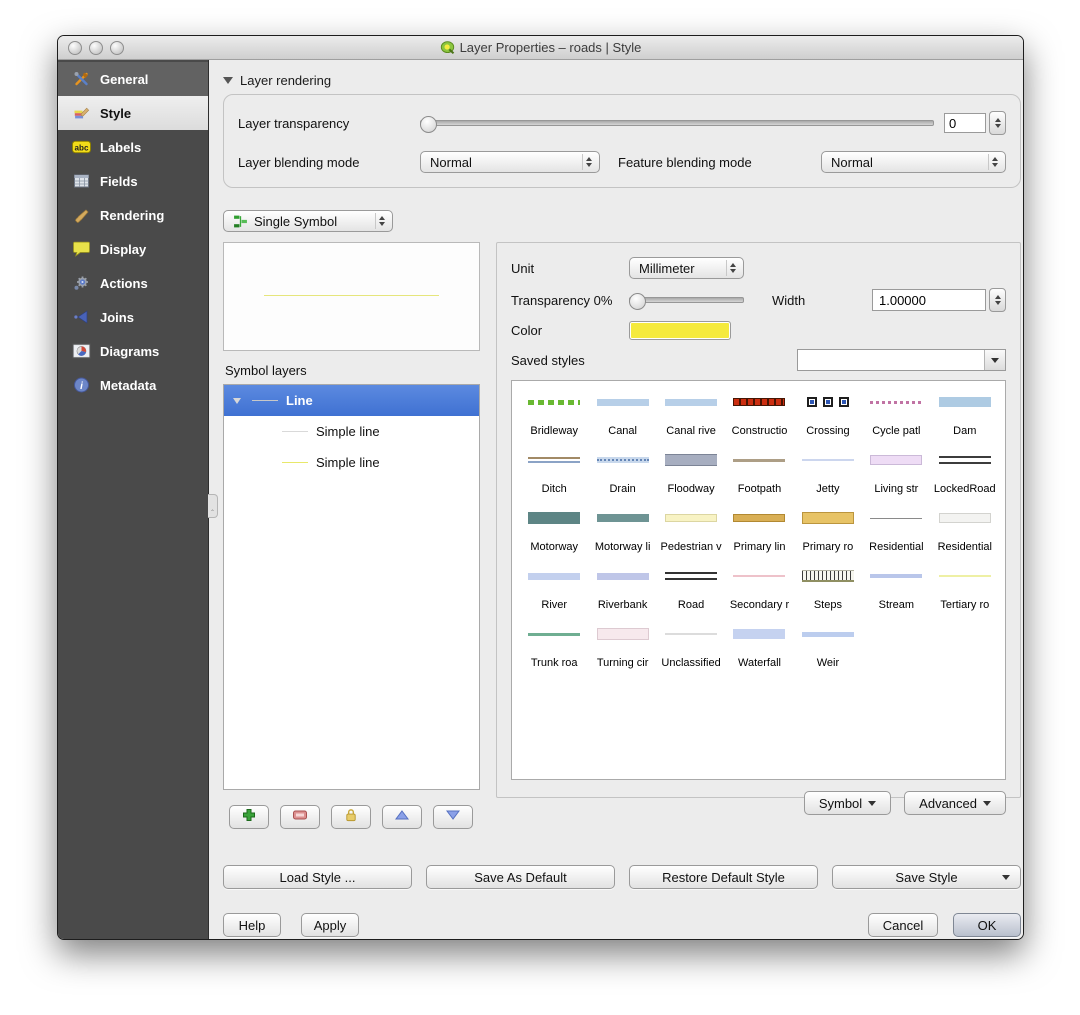 The height and width of the screenshot is (1015, 1080). What do you see at coordinates (523, 268) in the screenshot?
I see `unit-label: Unit` at bounding box center [523, 268].